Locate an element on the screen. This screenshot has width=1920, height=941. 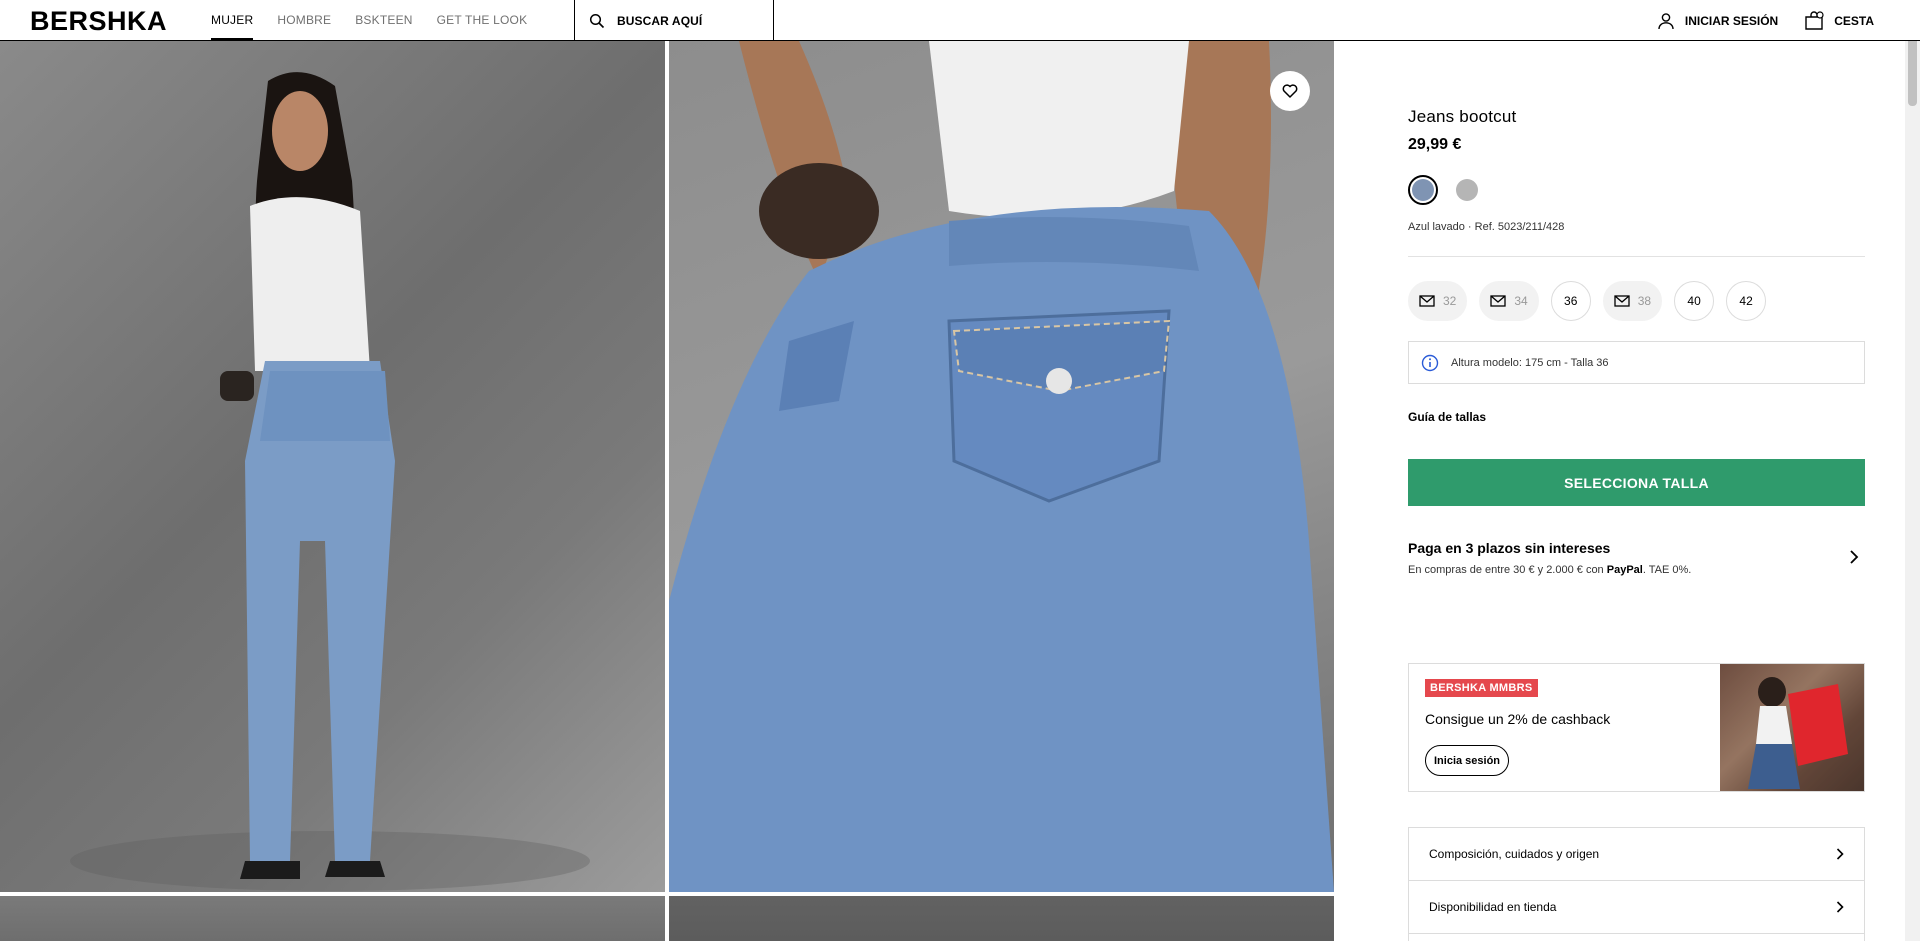
heart-icon is located at coordinates (1290, 91).